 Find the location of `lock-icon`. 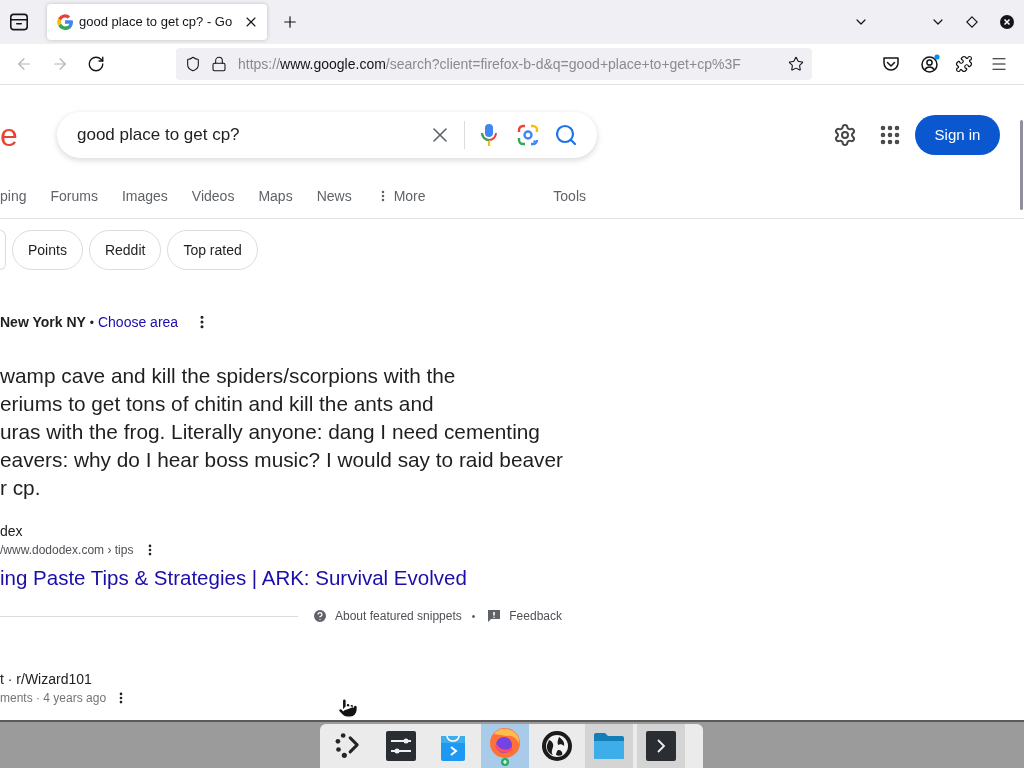

lock-icon is located at coordinates (219, 64).